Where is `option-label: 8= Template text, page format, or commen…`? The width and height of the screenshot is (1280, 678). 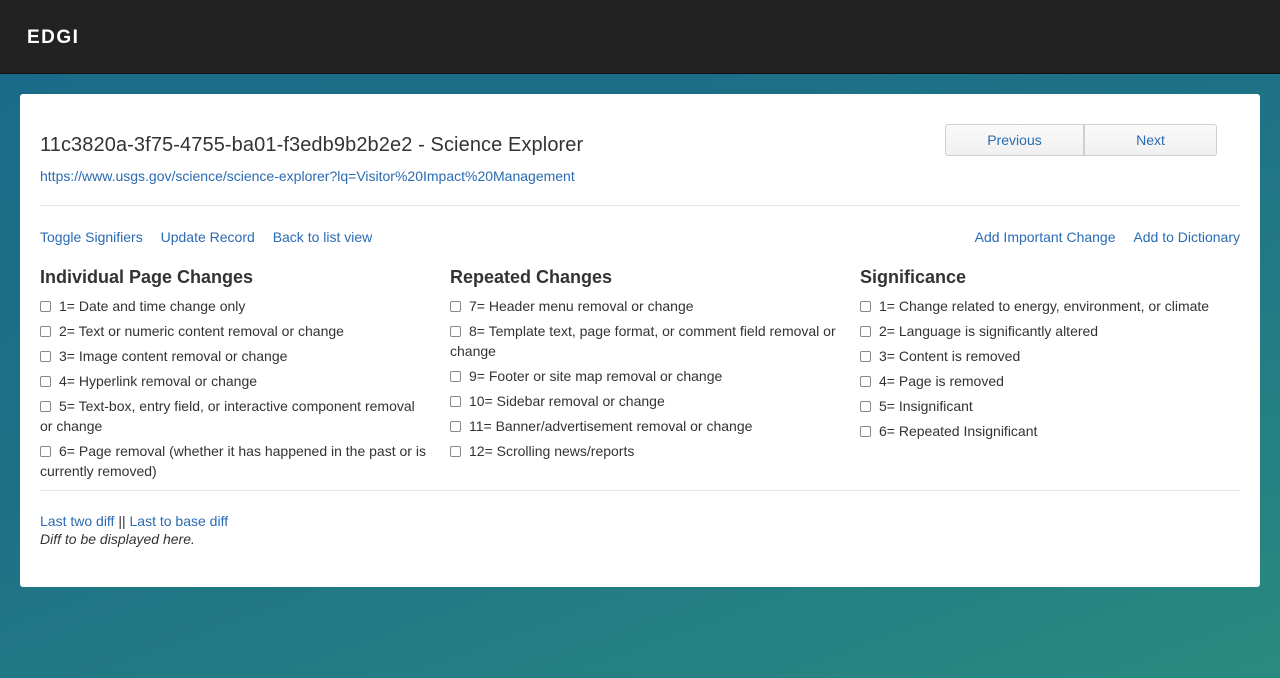 option-label: 8= Template text, page format, or commen… is located at coordinates (643, 341).